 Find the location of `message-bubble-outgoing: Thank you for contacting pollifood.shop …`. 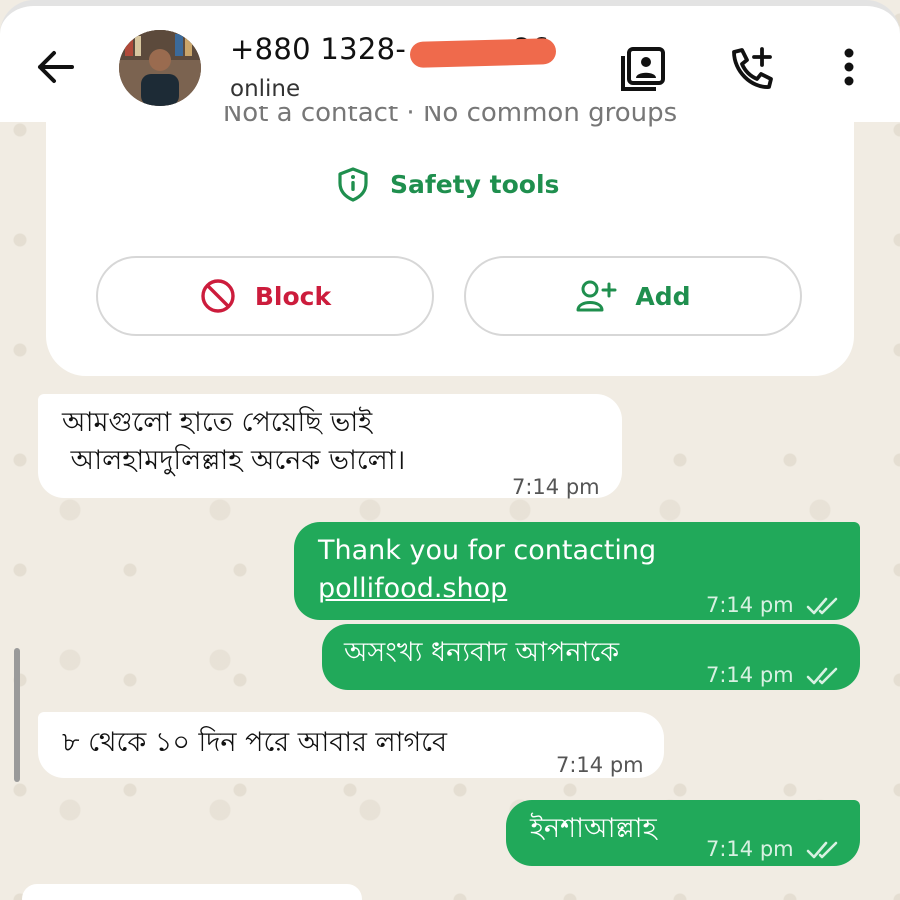

message-bubble-outgoing: Thank you for contacting pollifood.shop … is located at coordinates (577, 571).